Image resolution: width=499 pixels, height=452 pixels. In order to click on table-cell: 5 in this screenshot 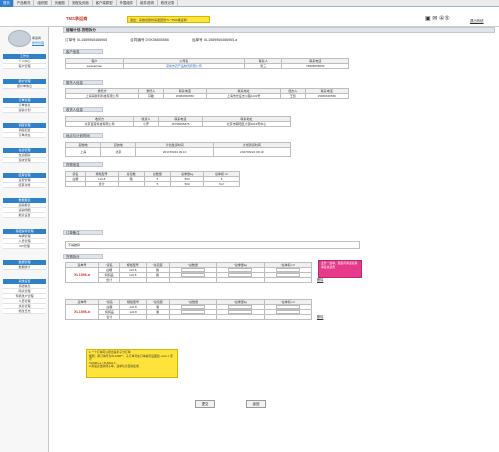, I will do `click(157, 184)`.